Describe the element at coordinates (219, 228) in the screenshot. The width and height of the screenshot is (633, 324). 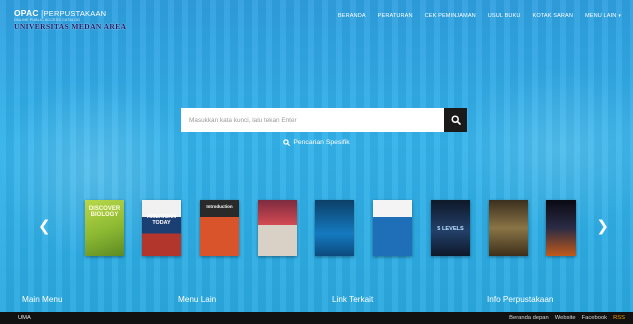
I see `book-cover: Introduction` at that location.